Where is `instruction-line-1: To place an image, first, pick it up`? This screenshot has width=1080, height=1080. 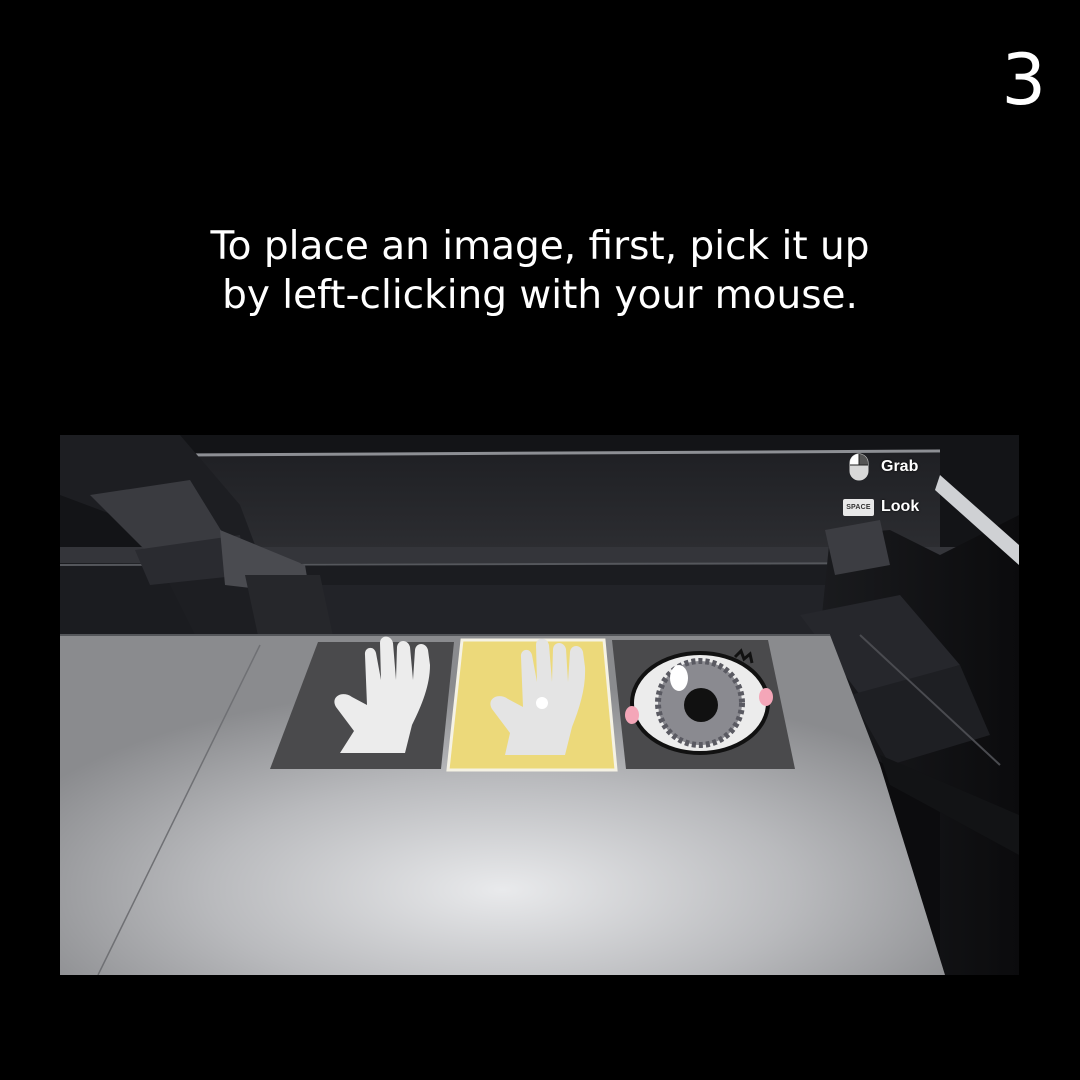 instruction-line-1: To place an image, first, pick it up is located at coordinates (540, 246).